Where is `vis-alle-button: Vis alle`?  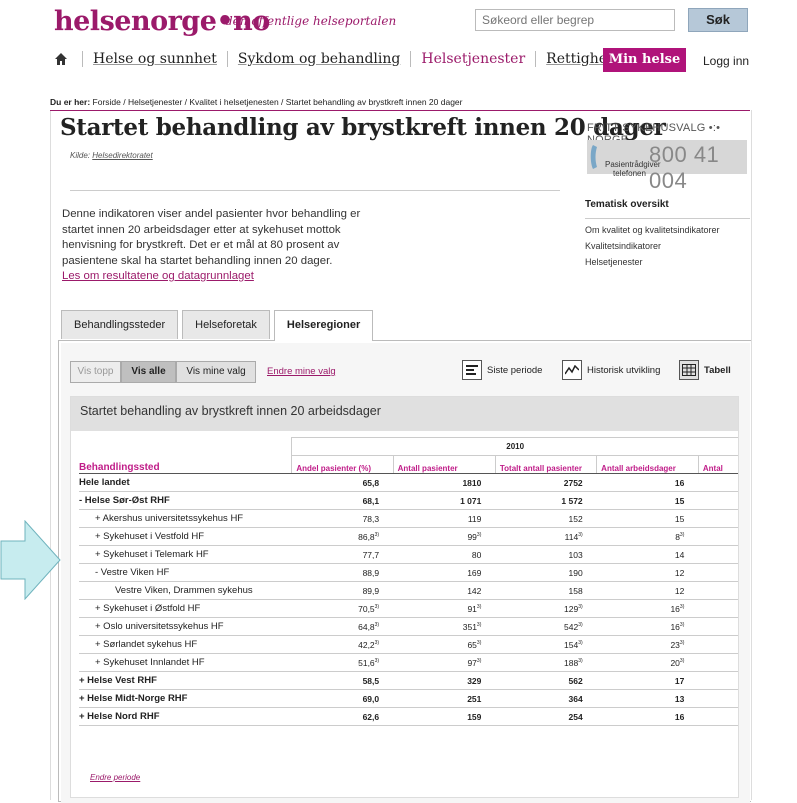 vis-alle-button: Vis alle is located at coordinates (148, 372).